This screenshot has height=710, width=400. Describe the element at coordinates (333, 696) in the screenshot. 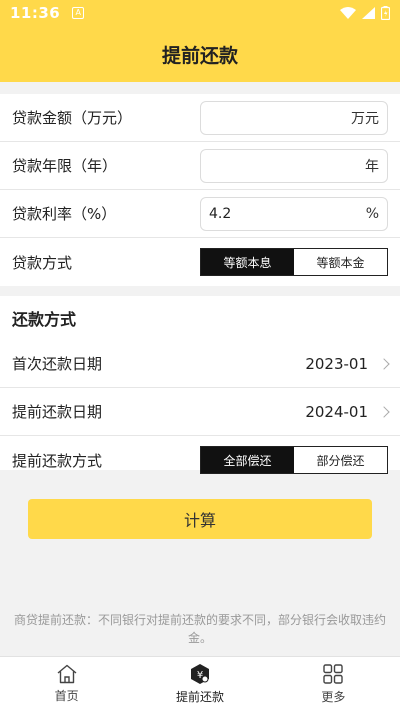

I see `tab-more-label: 更多` at that location.